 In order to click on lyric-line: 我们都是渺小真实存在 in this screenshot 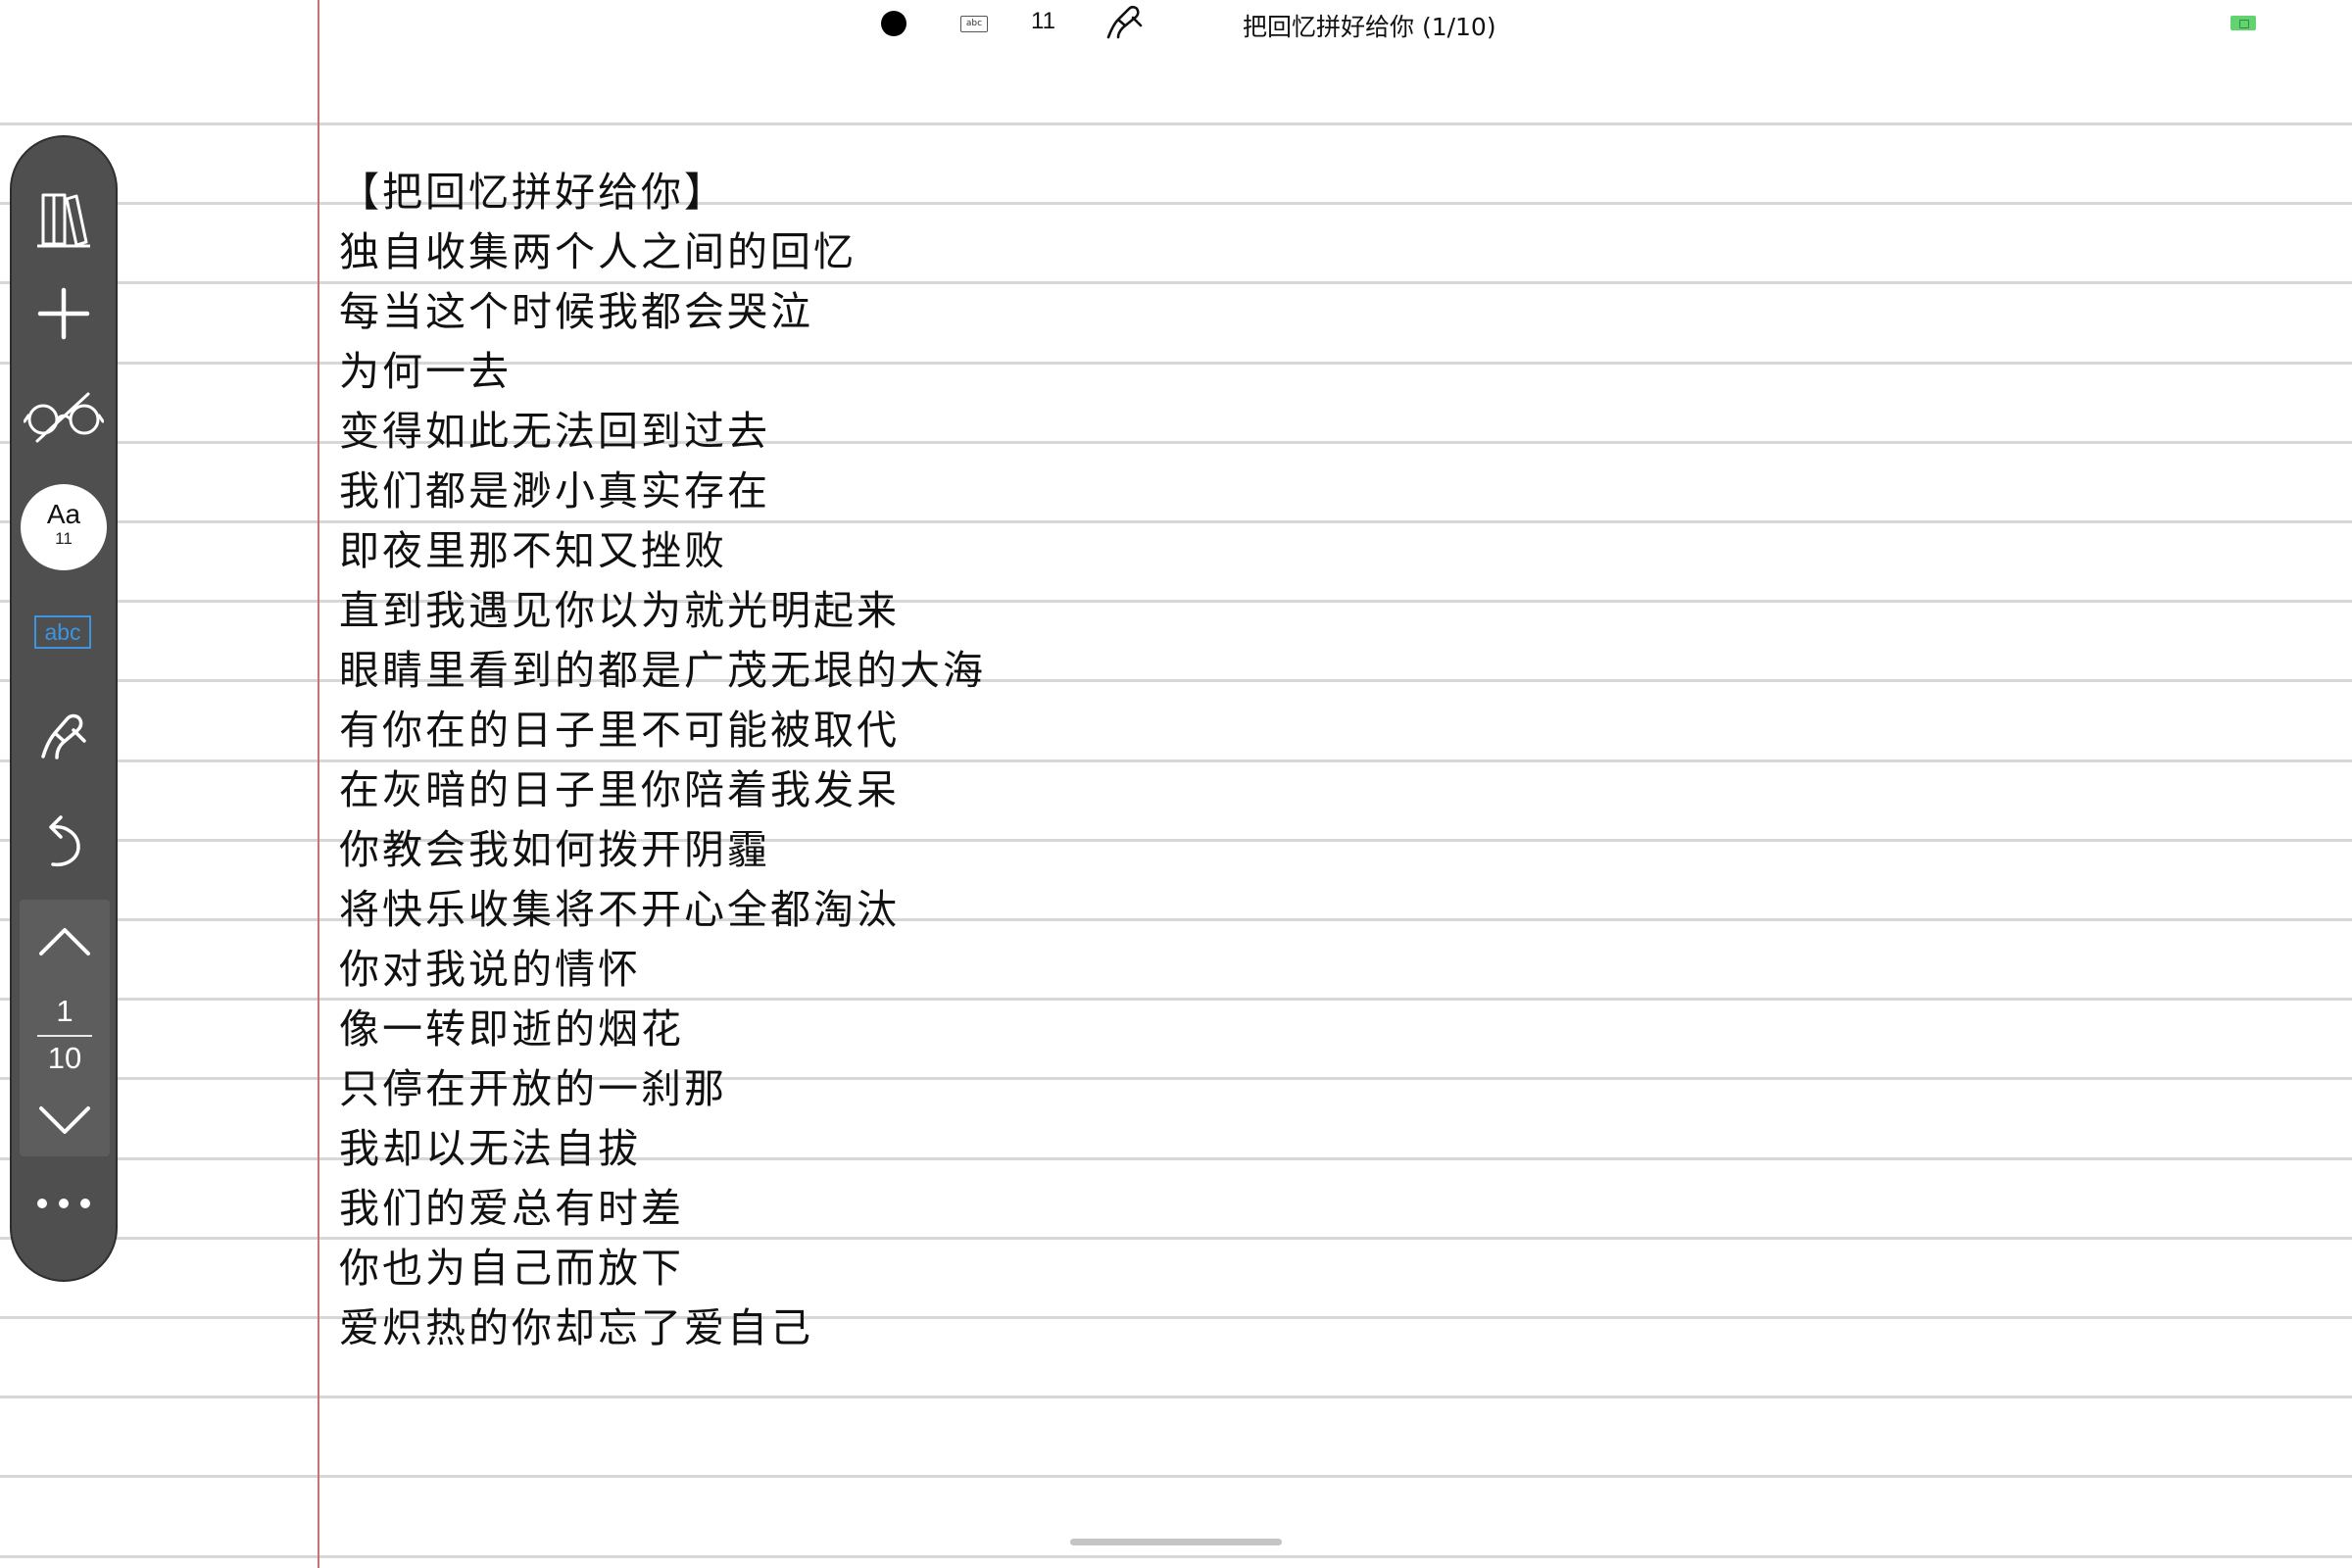, I will do `click(554, 490)`.